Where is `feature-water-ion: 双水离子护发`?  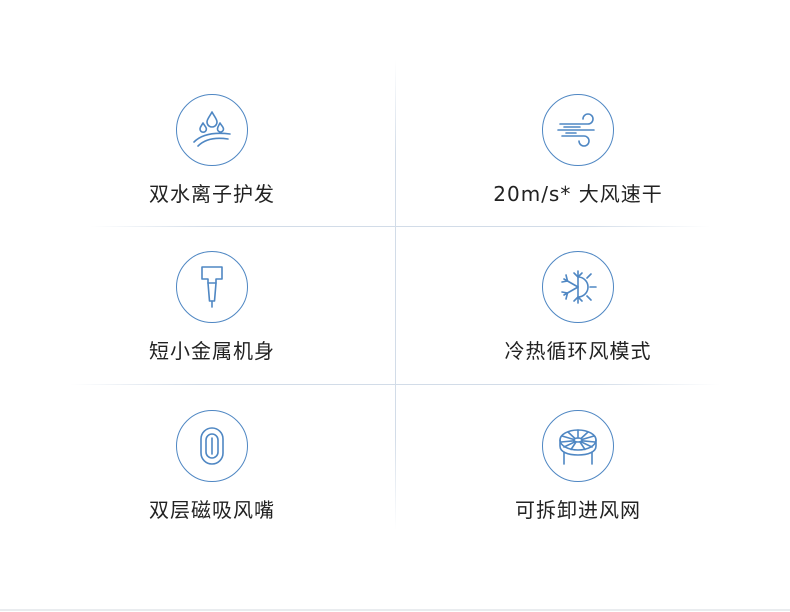 feature-water-ion: 双水离子护发 is located at coordinates (212, 164).